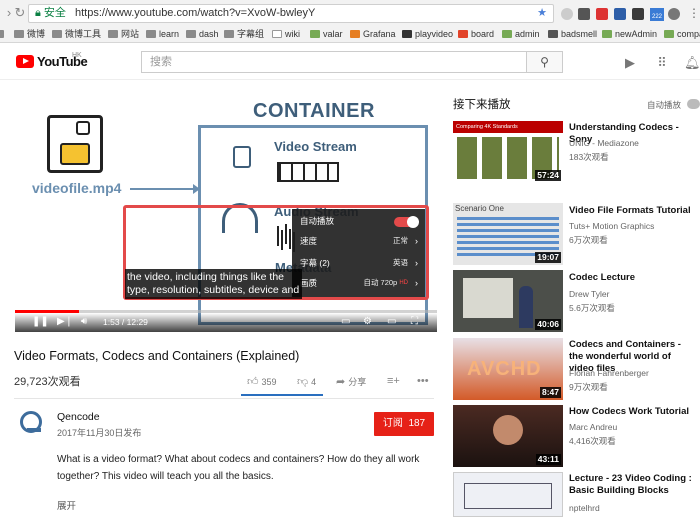 The width and height of the screenshot is (700, 517). Describe the element at coordinates (424, 381) in the screenshot. I see `more-button: •••` at that location.